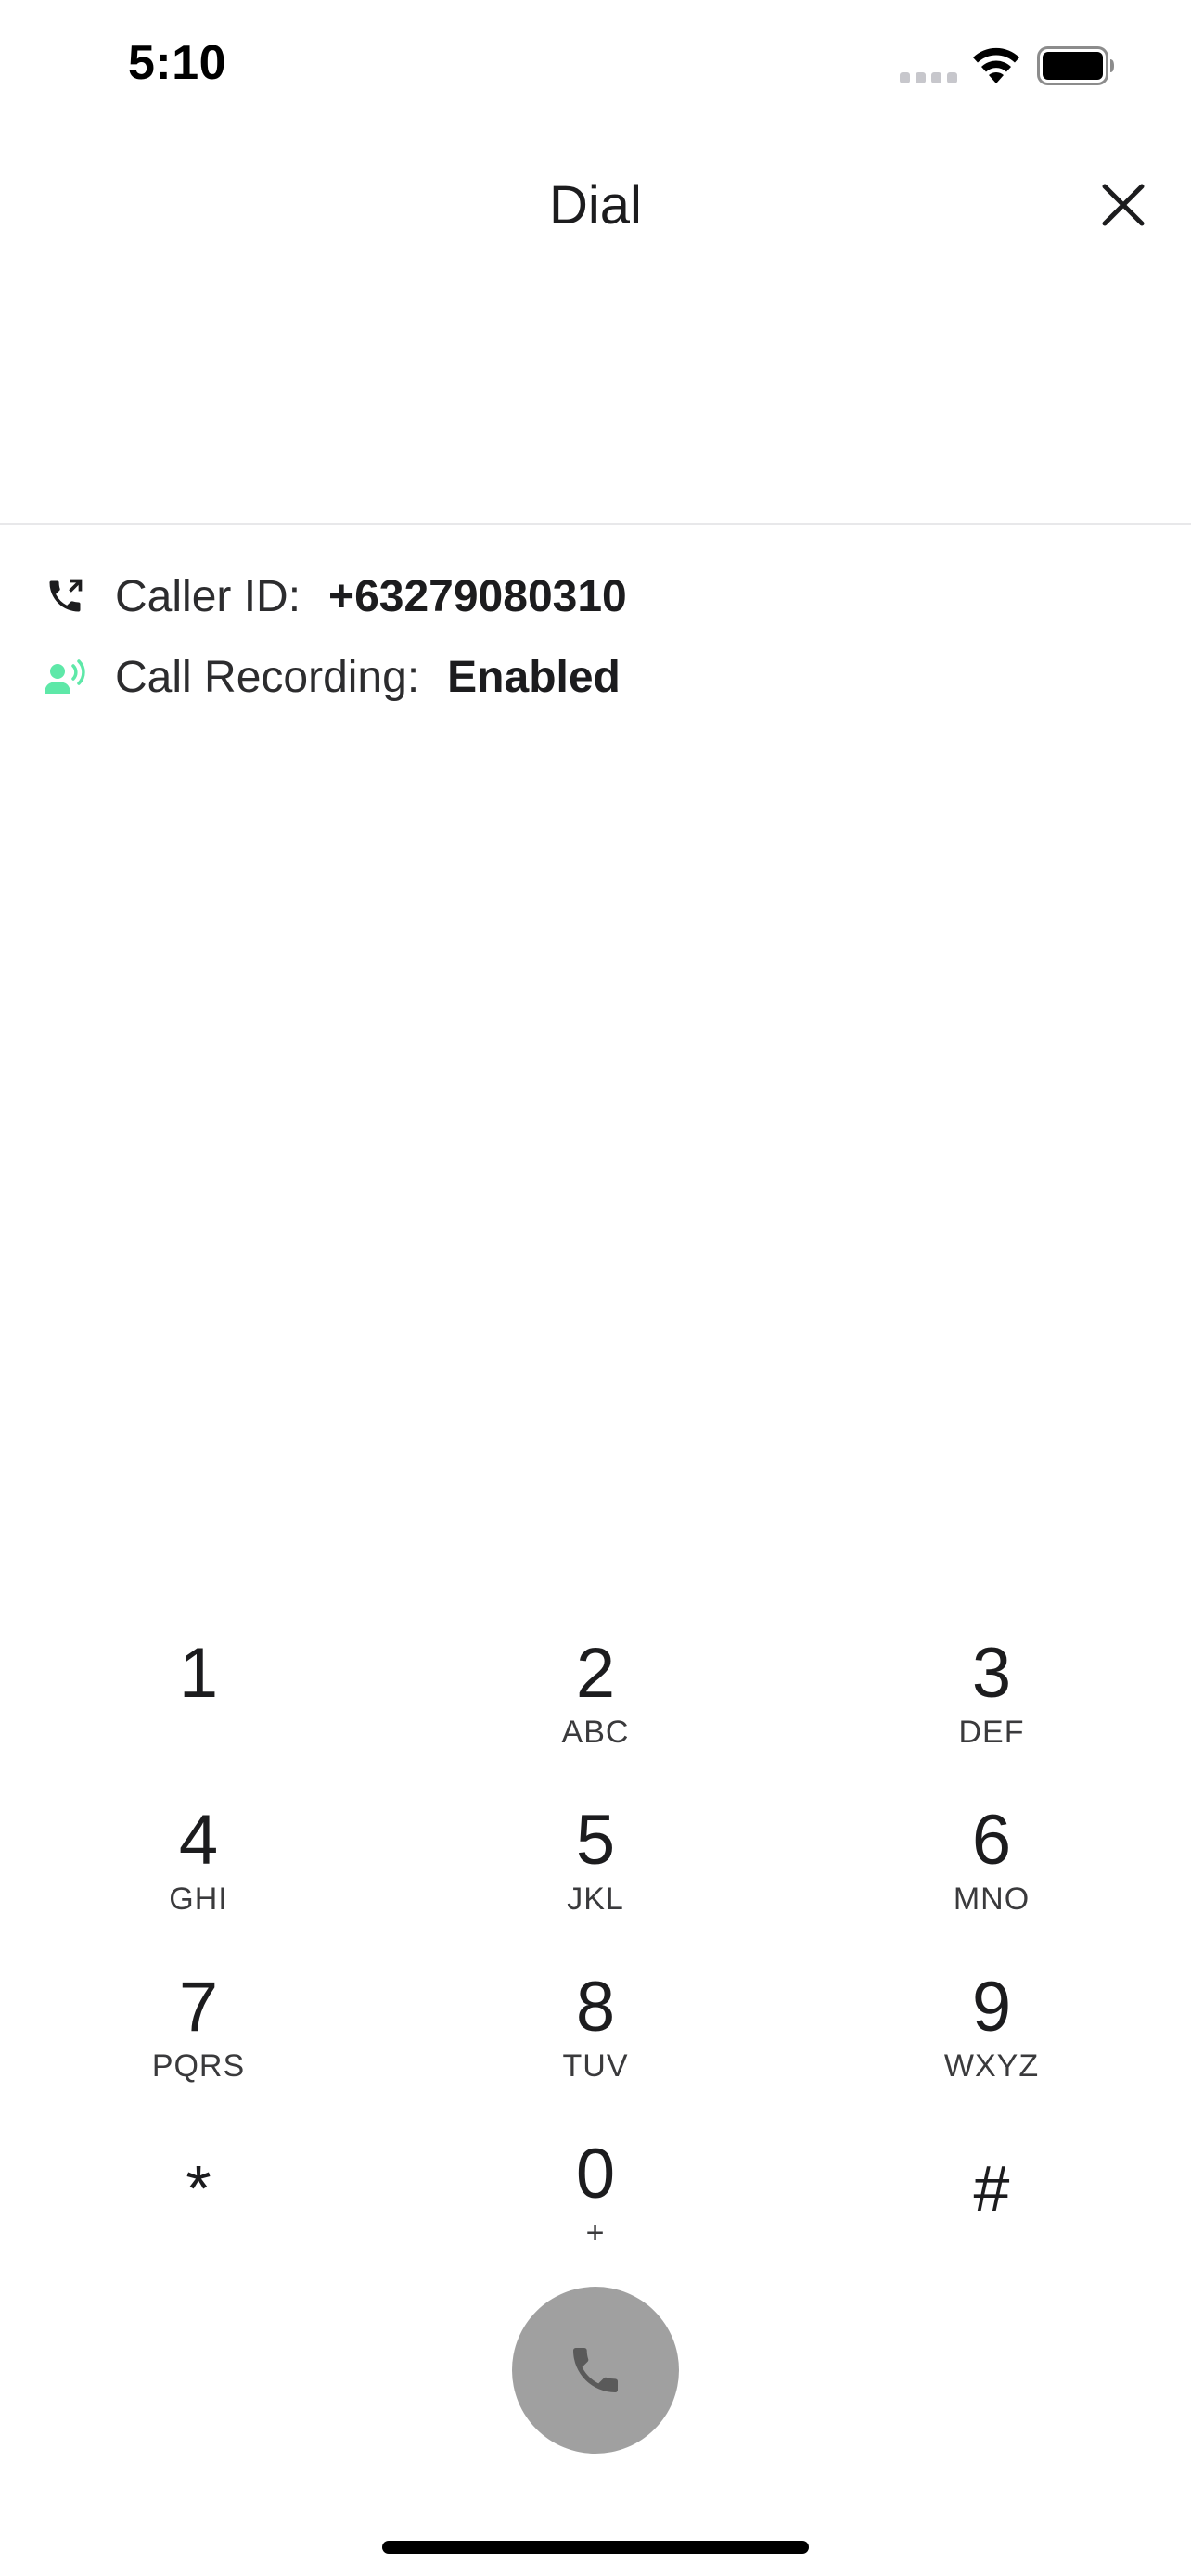  Describe the element at coordinates (198, 2188) in the screenshot. I see `key-digit: *` at that location.